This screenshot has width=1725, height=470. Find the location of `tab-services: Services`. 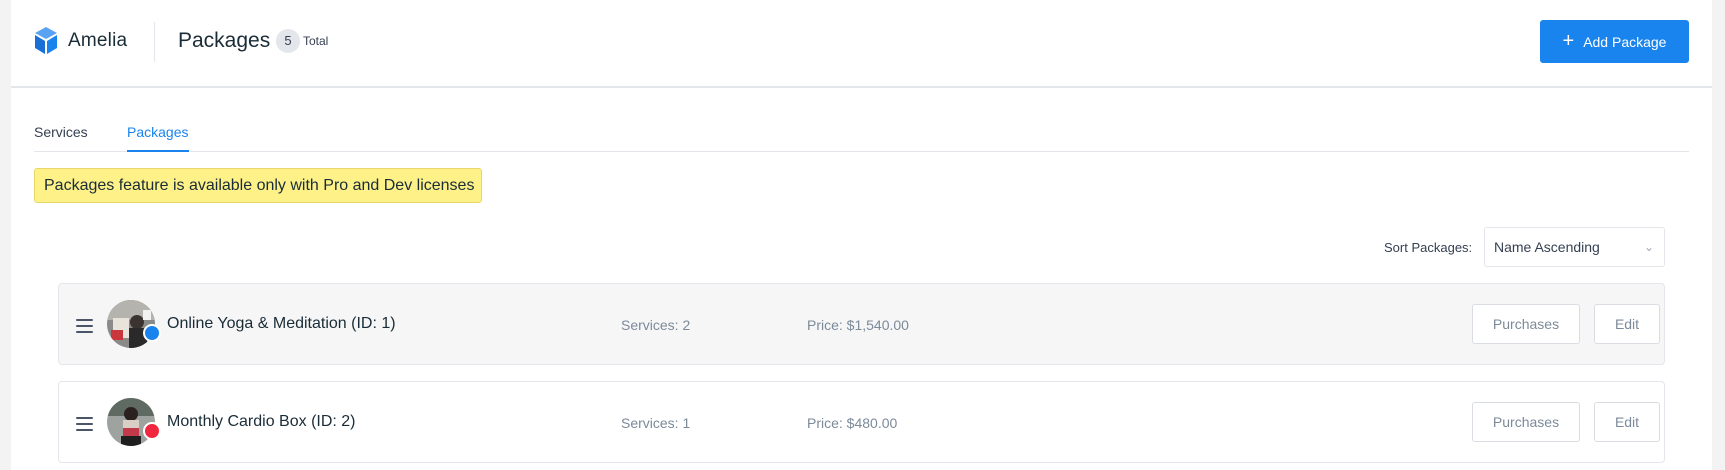

tab-services: Services is located at coordinates (61, 138).